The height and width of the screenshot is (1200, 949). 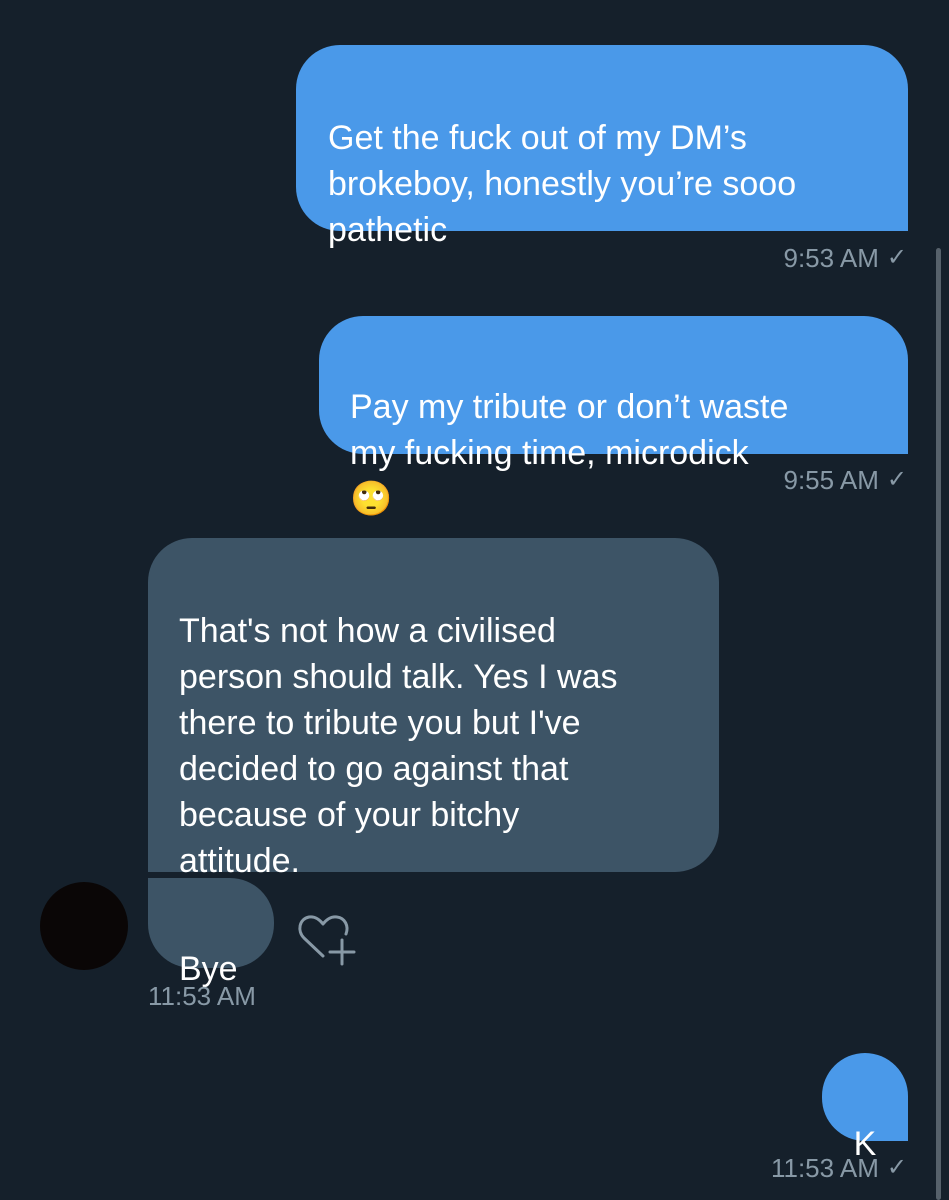 What do you see at coordinates (831, 258) in the screenshot?
I see `message-timestamp: 9:53 AM` at bounding box center [831, 258].